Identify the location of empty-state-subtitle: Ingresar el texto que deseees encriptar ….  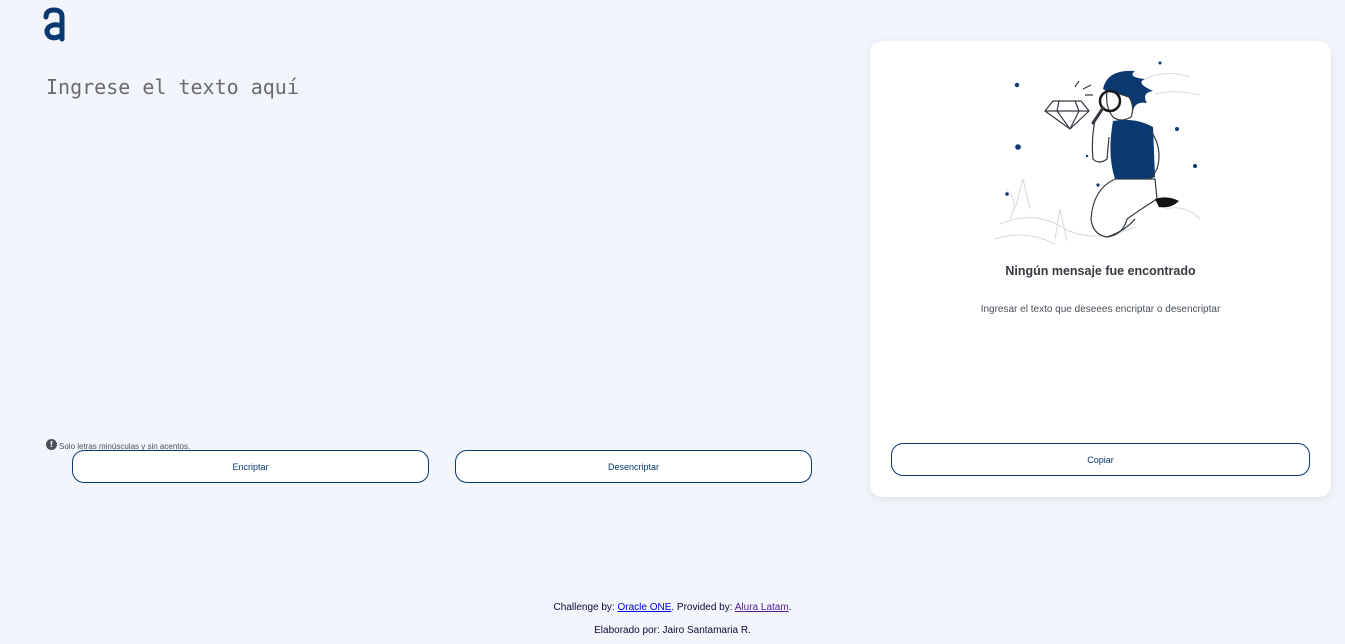
(1100, 309).